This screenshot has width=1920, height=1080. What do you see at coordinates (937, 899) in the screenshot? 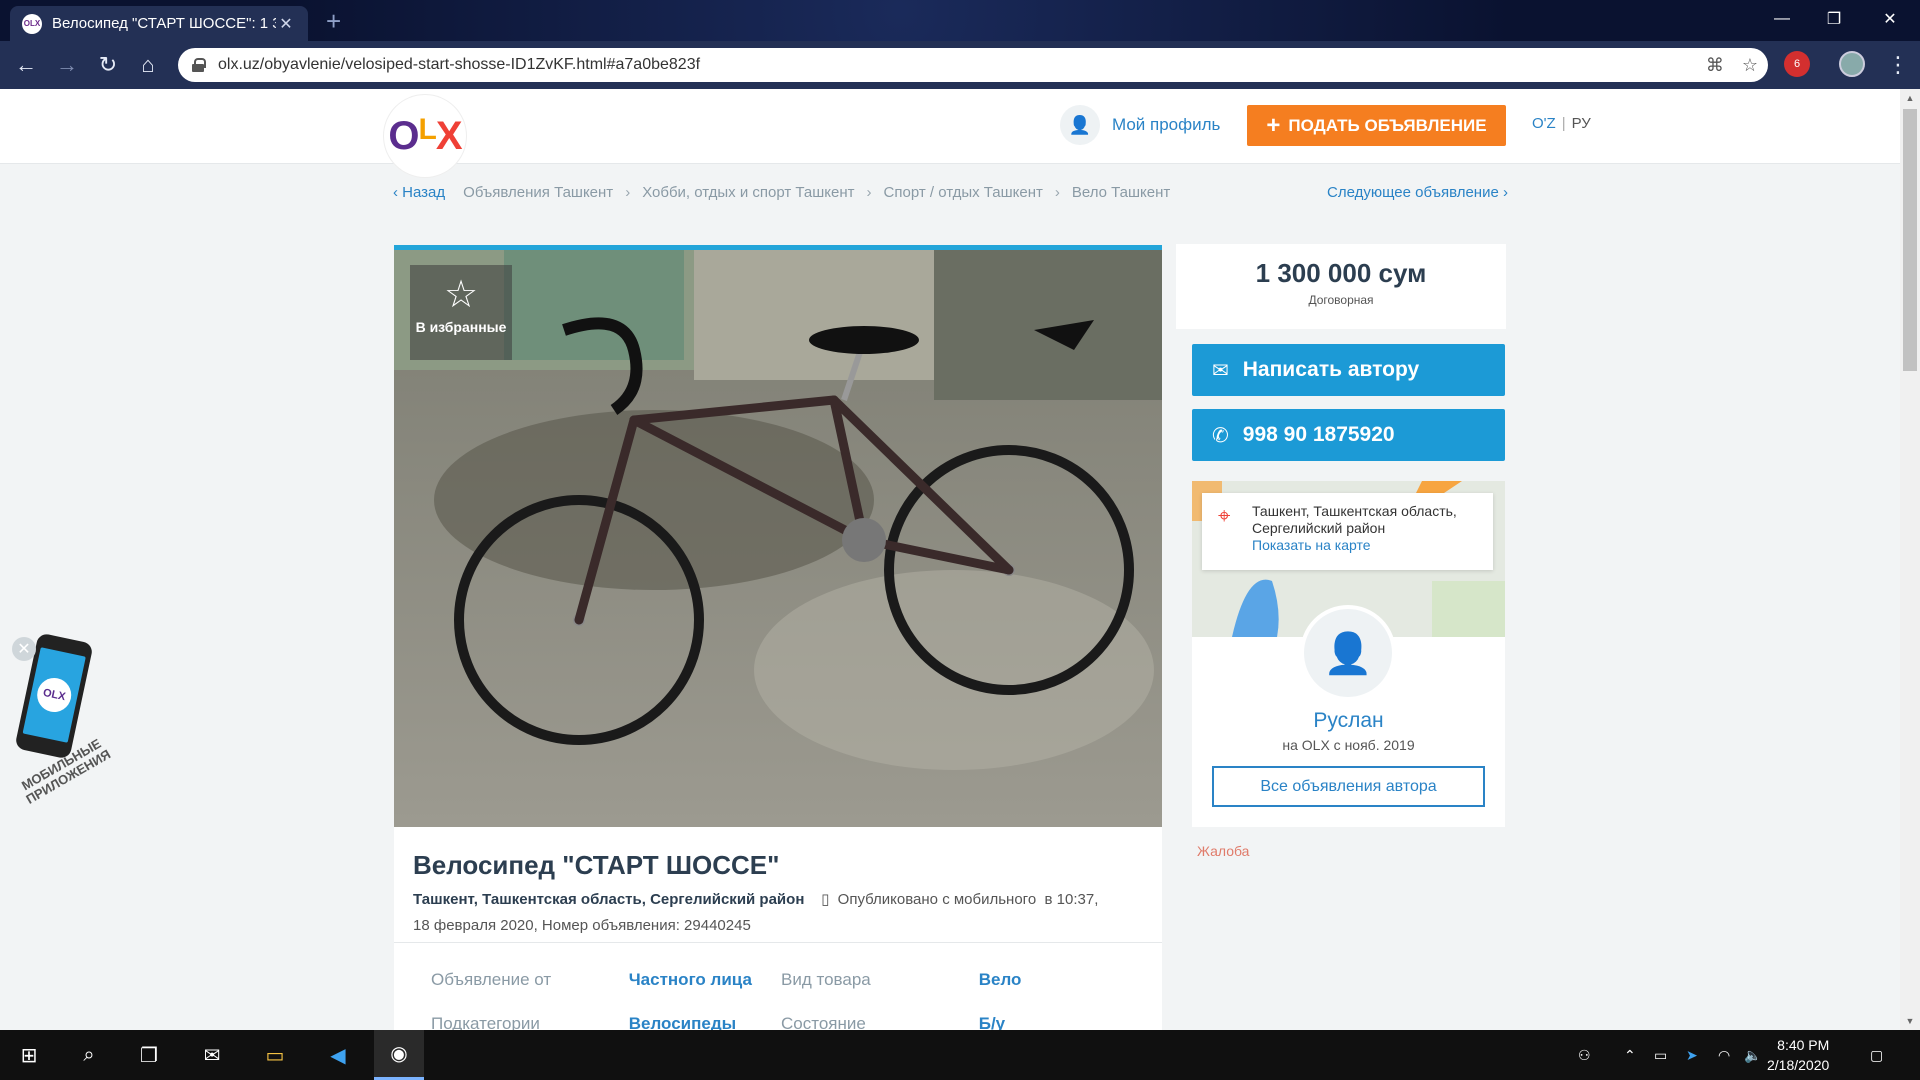
I see `published-label: Опубликовано с мобильного` at bounding box center [937, 899].